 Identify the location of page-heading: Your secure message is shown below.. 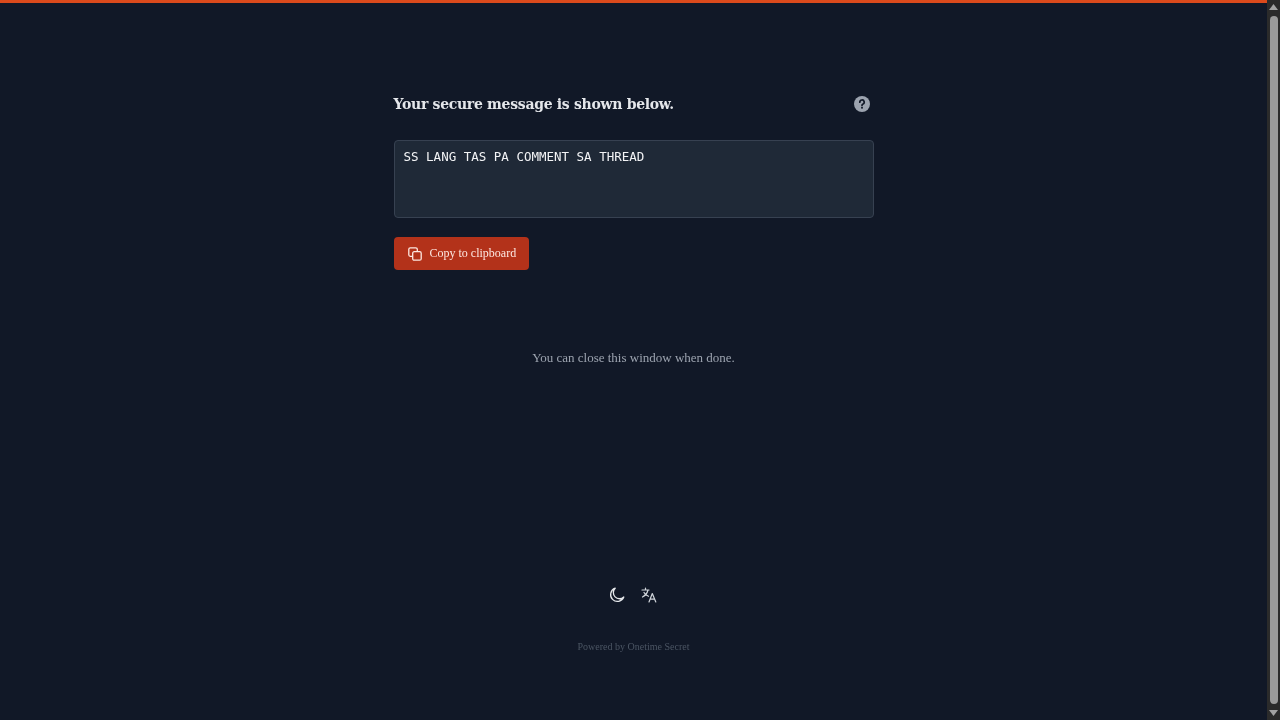
(533, 104).